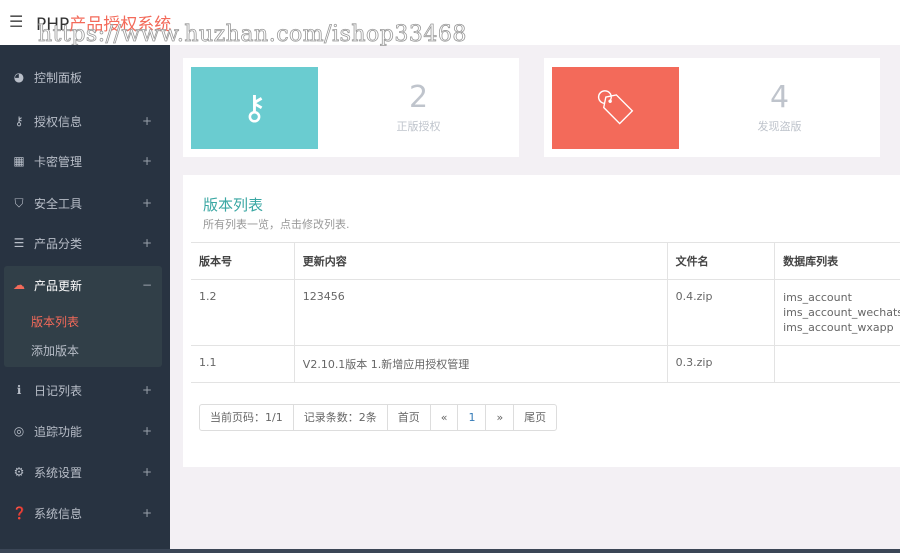  What do you see at coordinates (85, 513) in the screenshot?
I see `sidebar-item-system-info: ❓ 系统信息 +` at bounding box center [85, 513].